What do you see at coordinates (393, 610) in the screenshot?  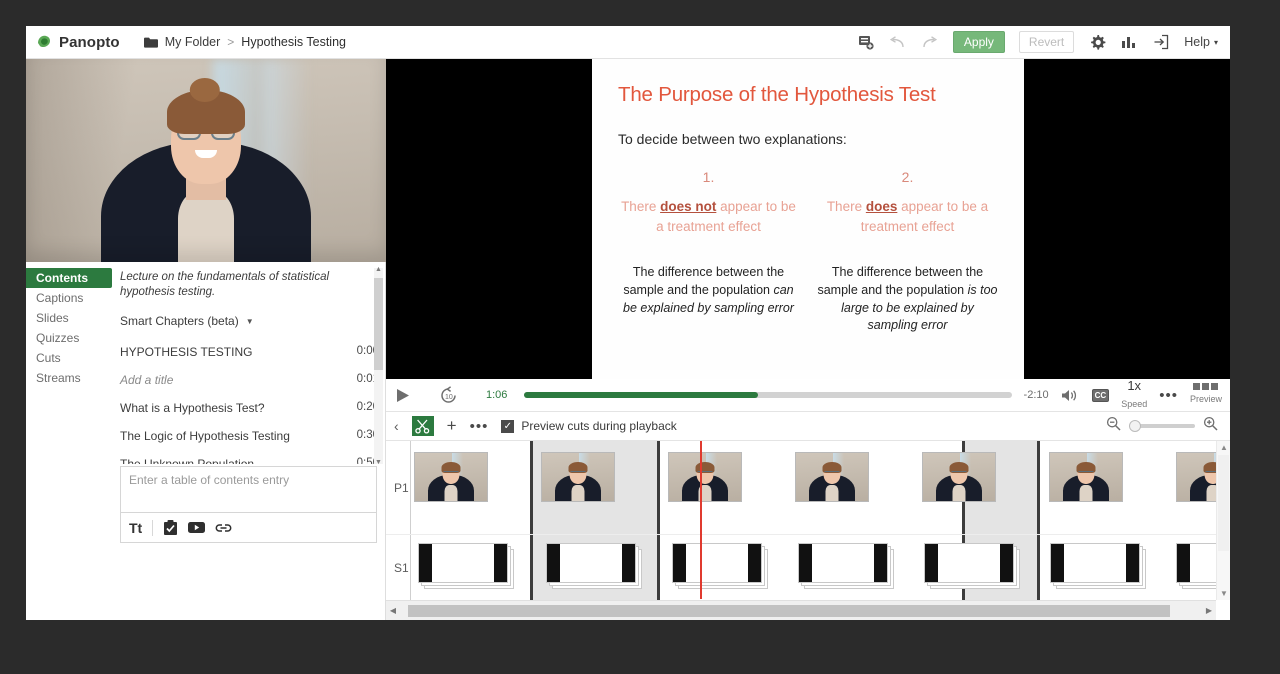 I see `scroll-left-arrow: ◀` at bounding box center [393, 610].